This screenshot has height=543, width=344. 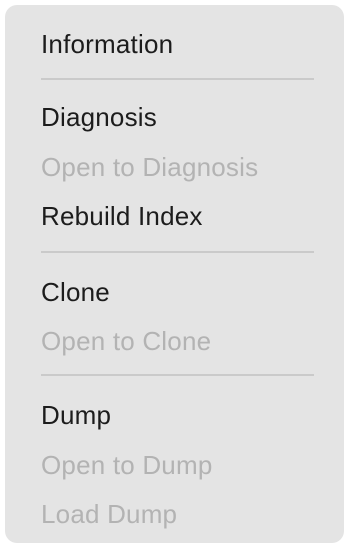 I want to click on menu-item-open-to-clone: Open to Clone, so click(x=126, y=341).